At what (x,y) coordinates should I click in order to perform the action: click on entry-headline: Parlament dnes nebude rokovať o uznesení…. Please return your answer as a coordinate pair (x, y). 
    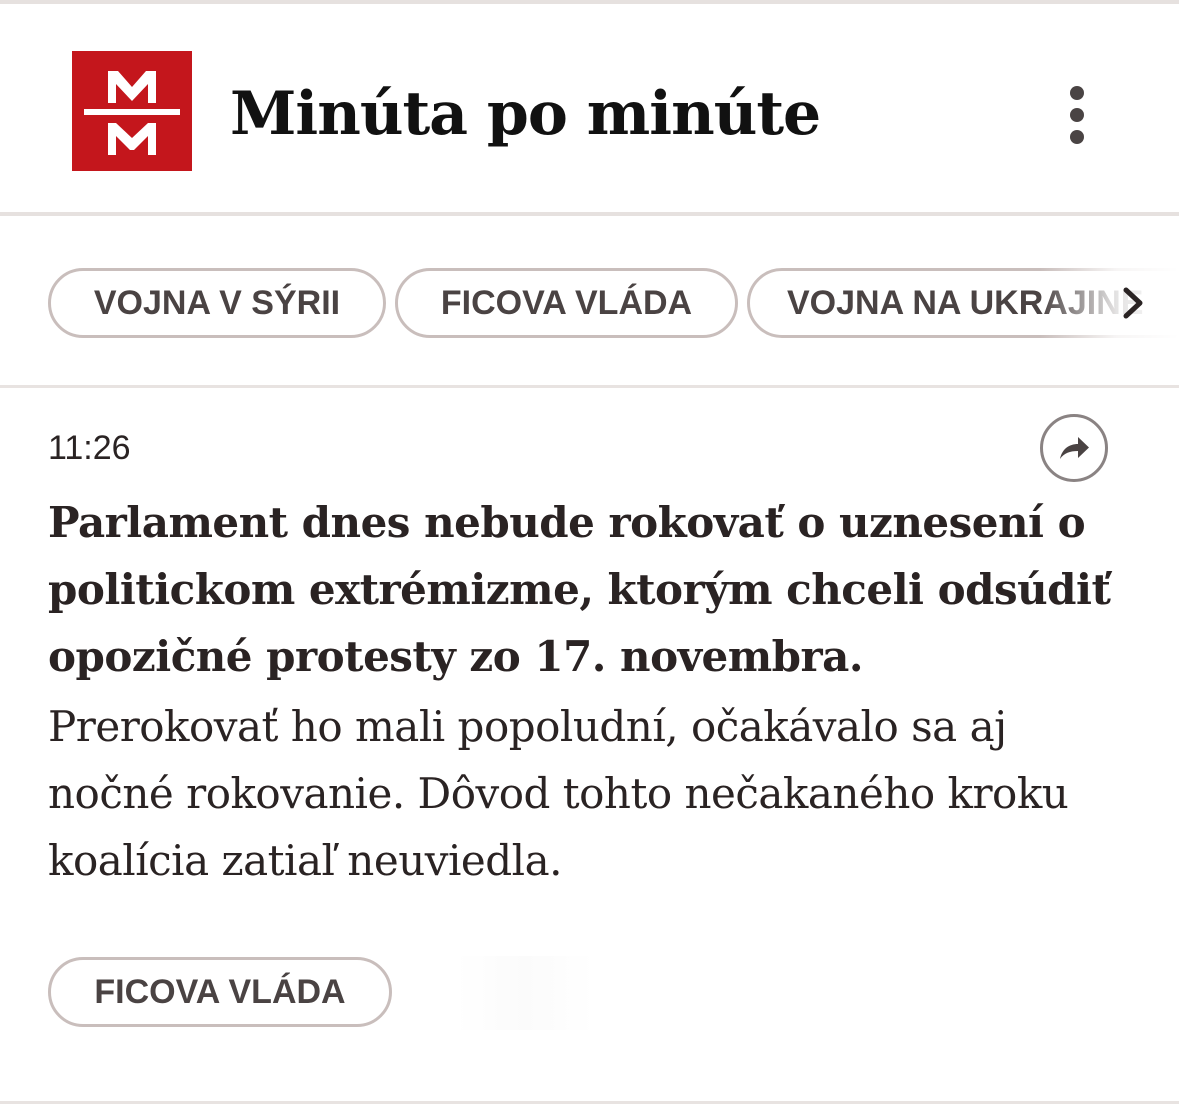
    Looking at the image, I should click on (579, 589).